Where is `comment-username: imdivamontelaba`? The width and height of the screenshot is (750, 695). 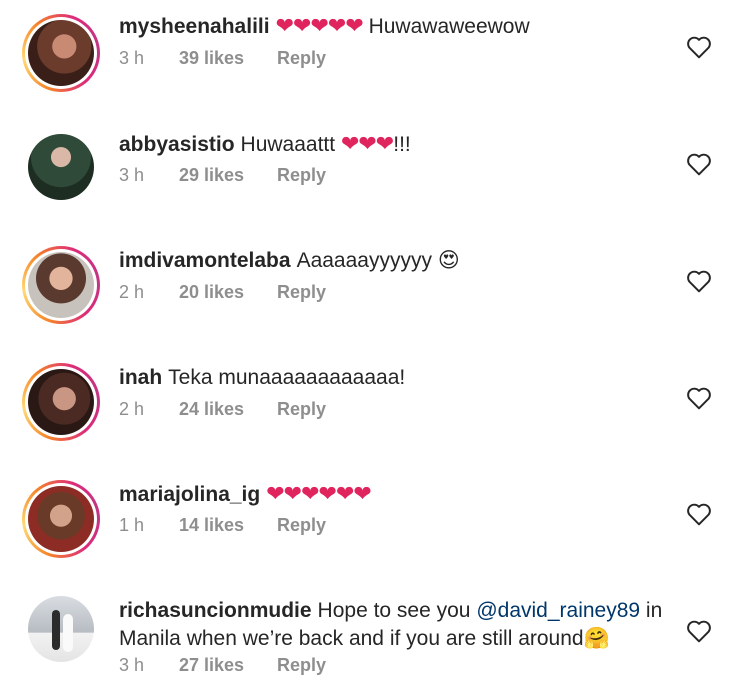
comment-username: imdivamontelaba is located at coordinates (205, 260).